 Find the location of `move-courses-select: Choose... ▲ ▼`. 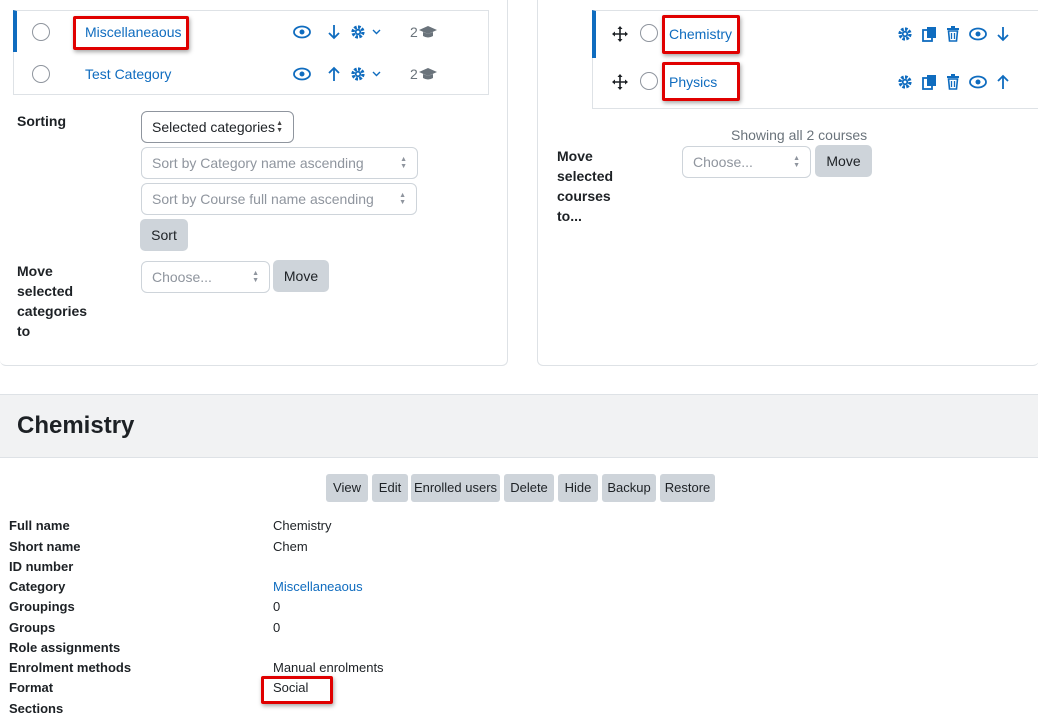

move-courses-select: Choose... ▲ ▼ is located at coordinates (746, 162).